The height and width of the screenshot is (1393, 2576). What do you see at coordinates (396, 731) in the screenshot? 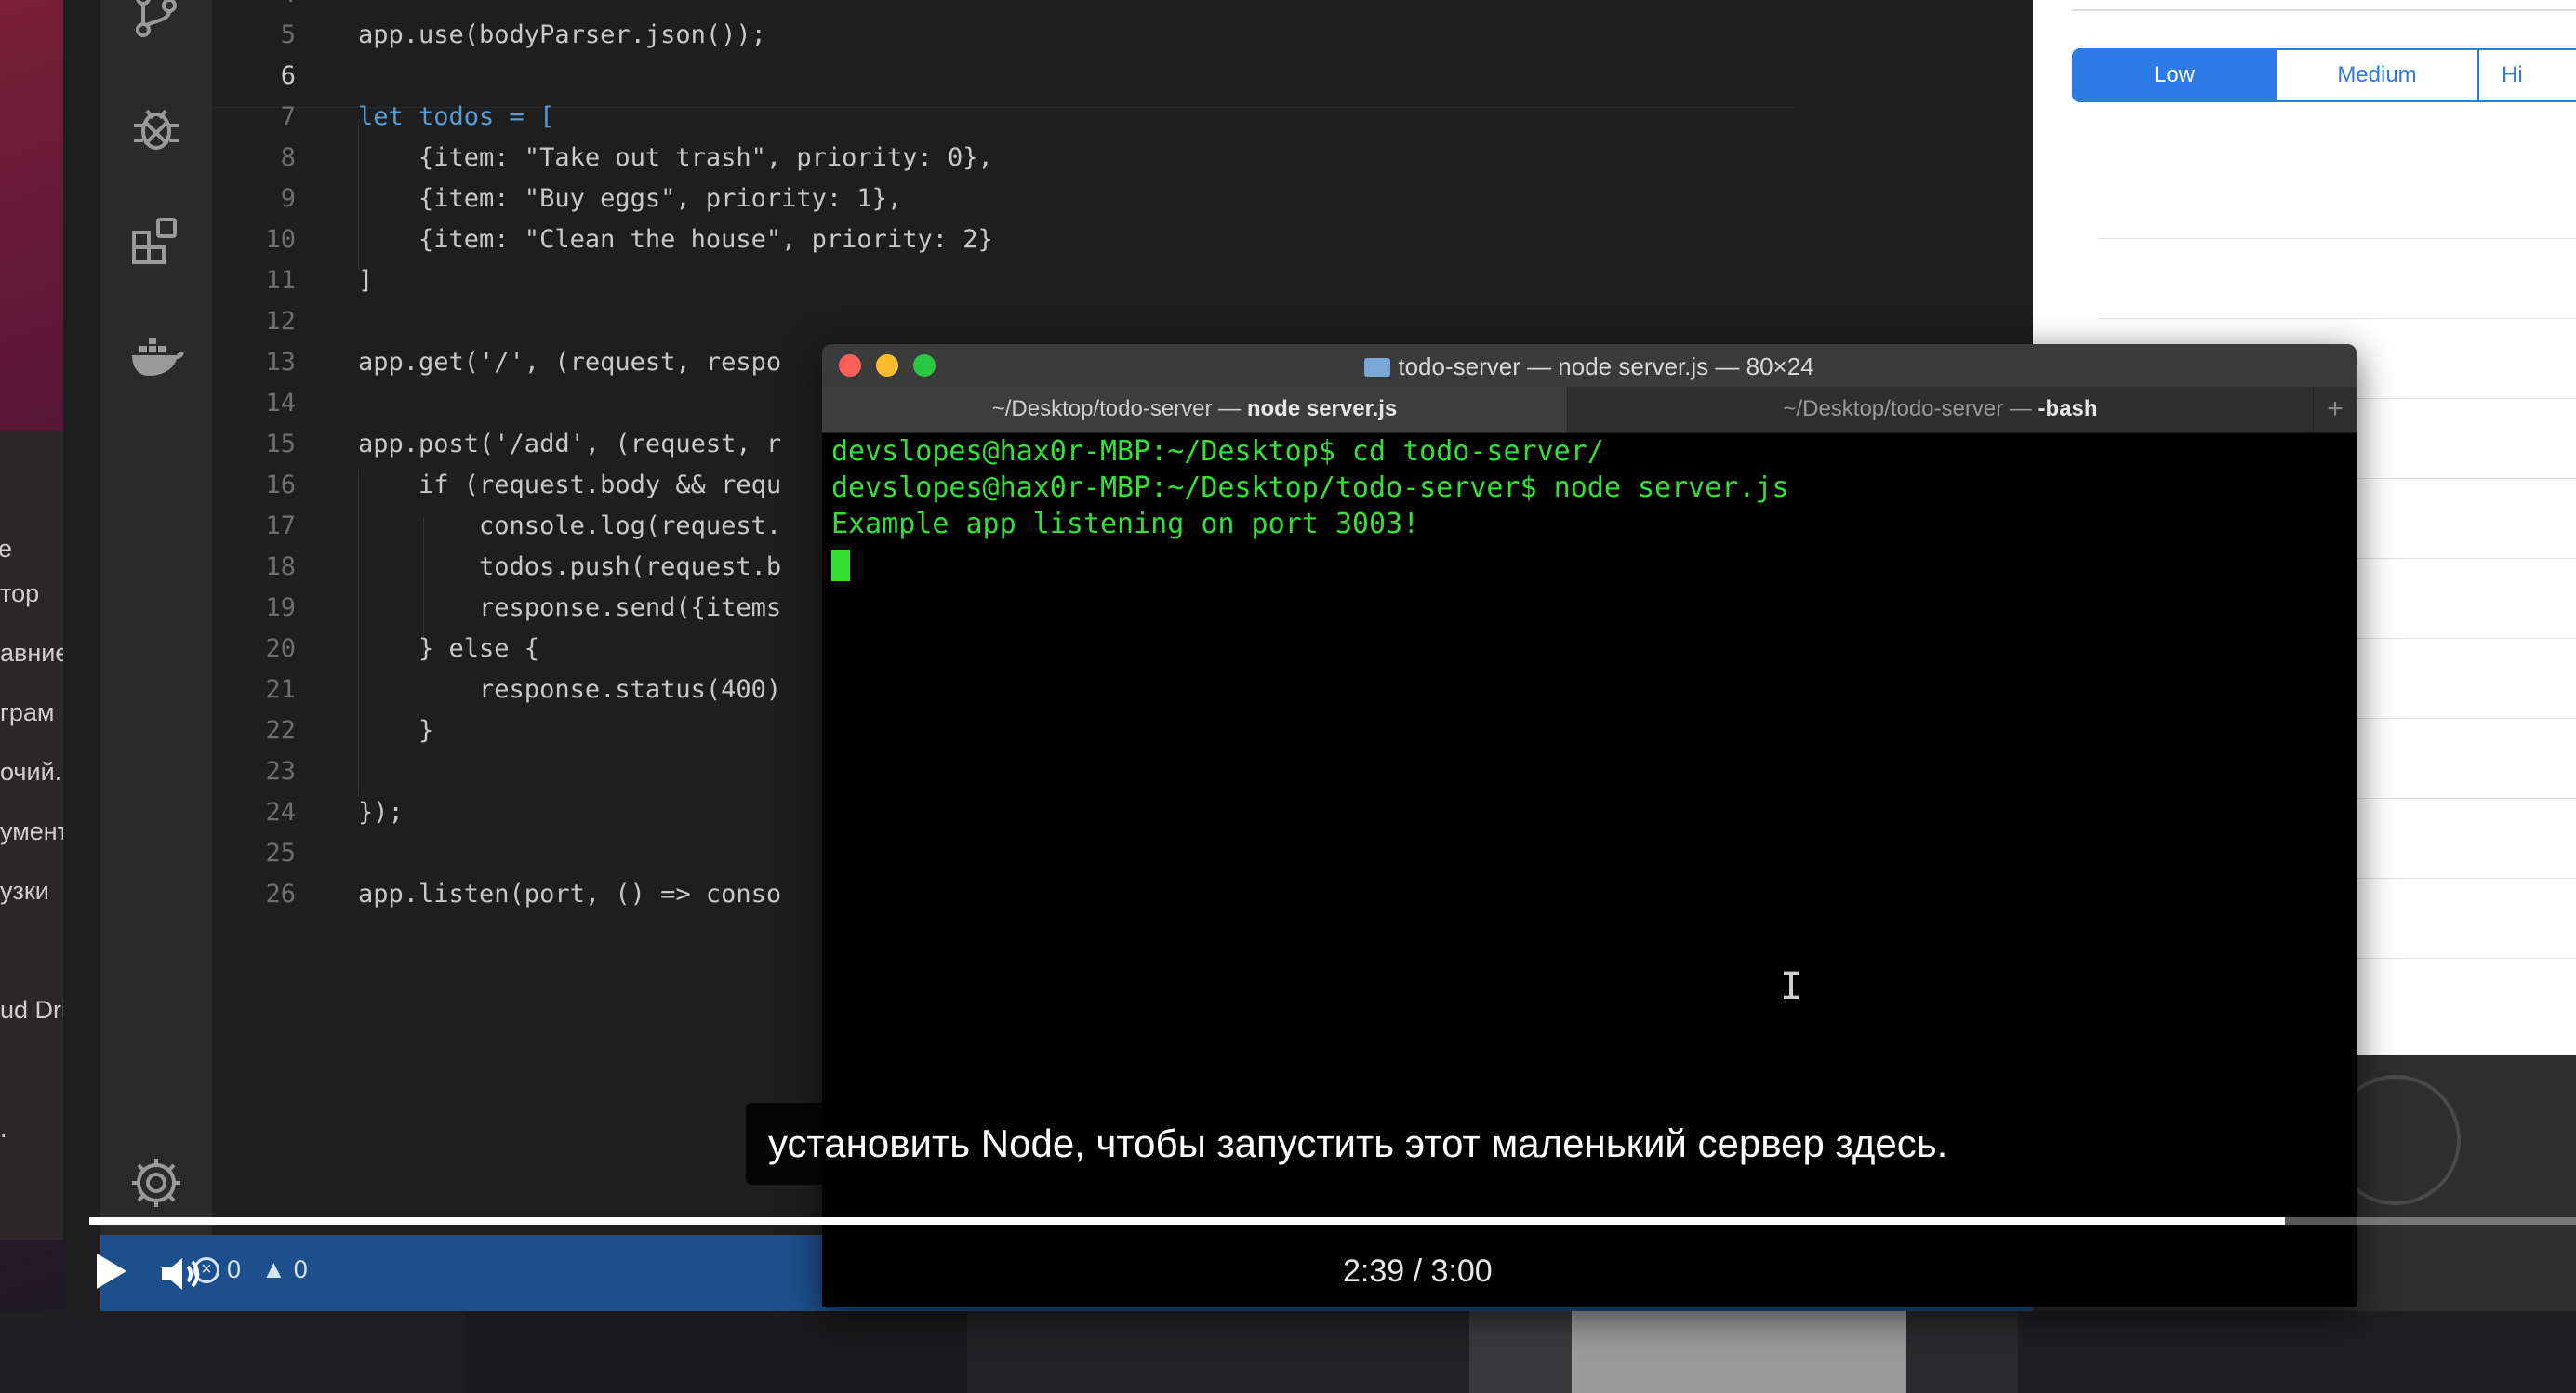
I see `code-text: }` at bounding box center [396, 731].